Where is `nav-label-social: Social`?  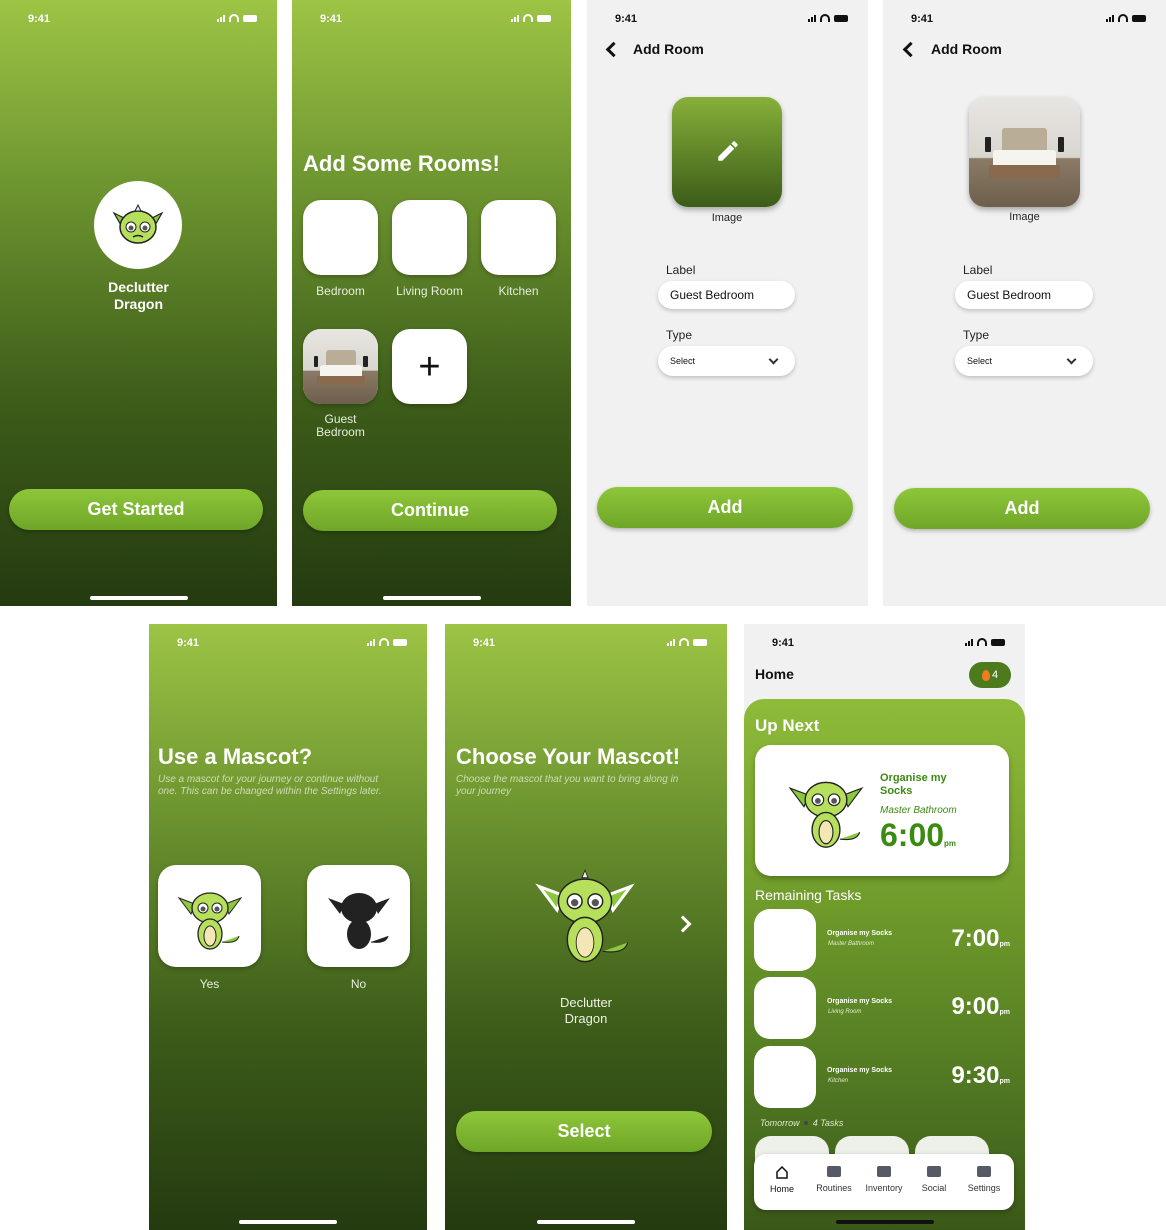
nav-label-social: Social is located at coordinates (934, 1188).